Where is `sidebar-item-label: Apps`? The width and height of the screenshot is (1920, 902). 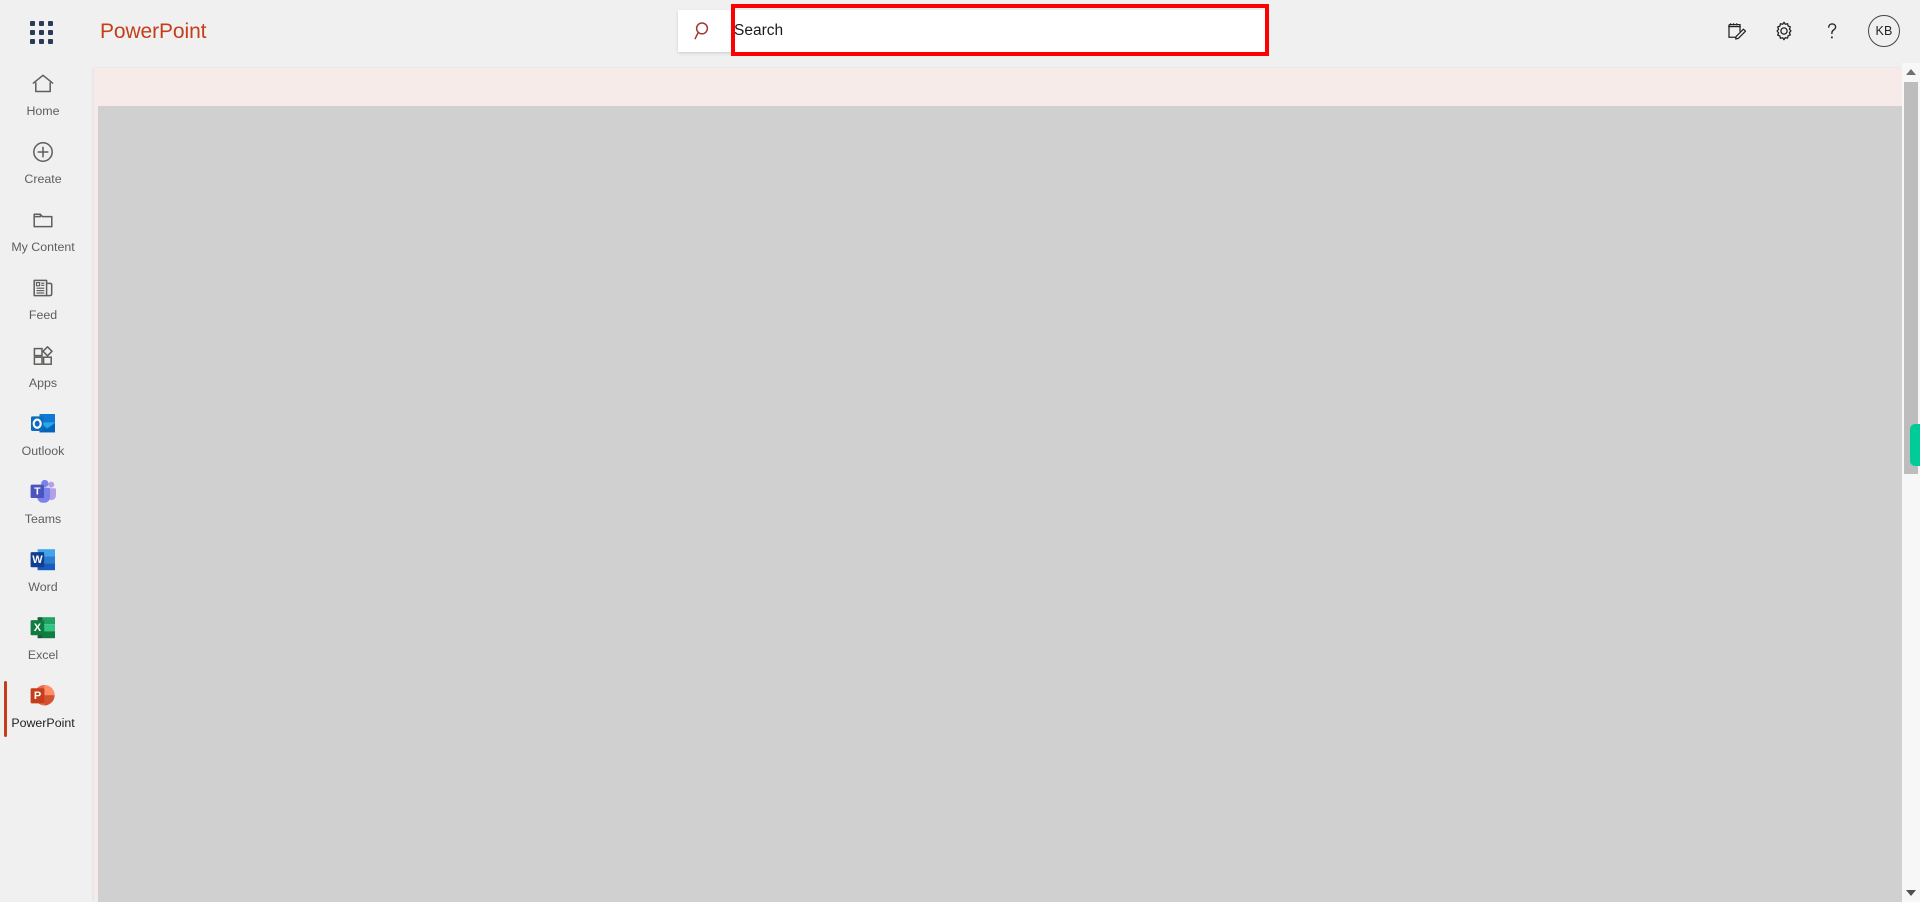 sidebar-item-label: Apps is located at coordinates (43, 383).